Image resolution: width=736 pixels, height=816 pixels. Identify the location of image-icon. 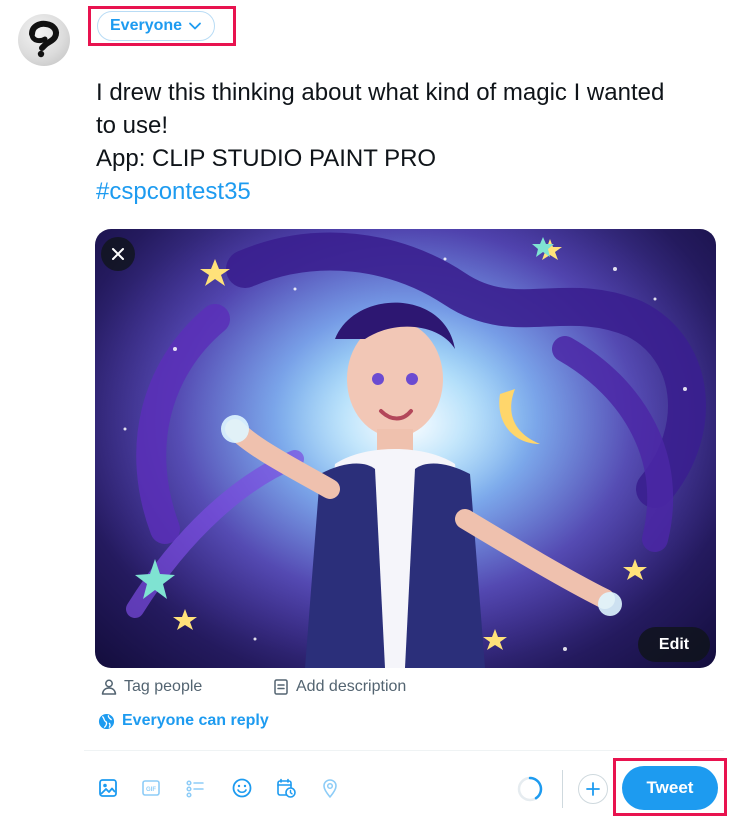
(108, 788).